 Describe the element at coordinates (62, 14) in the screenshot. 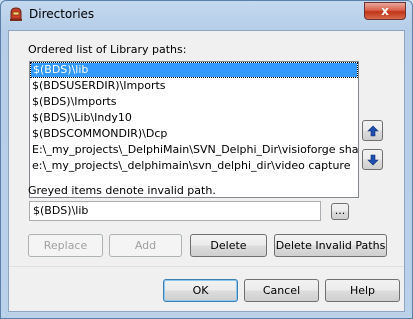

I see `window-title: Directories` at that location.